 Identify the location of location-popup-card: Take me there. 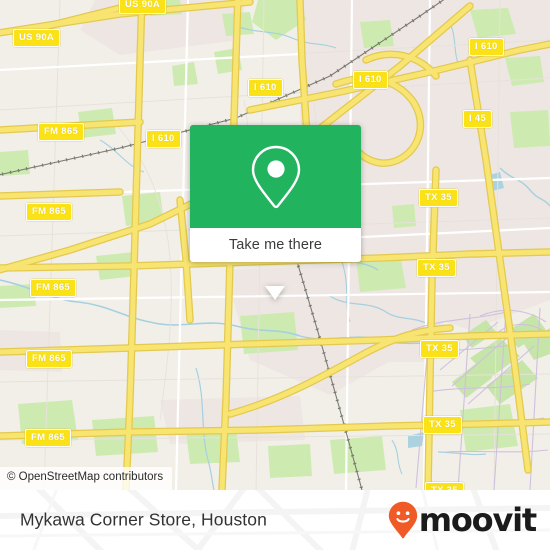
(275, 212).